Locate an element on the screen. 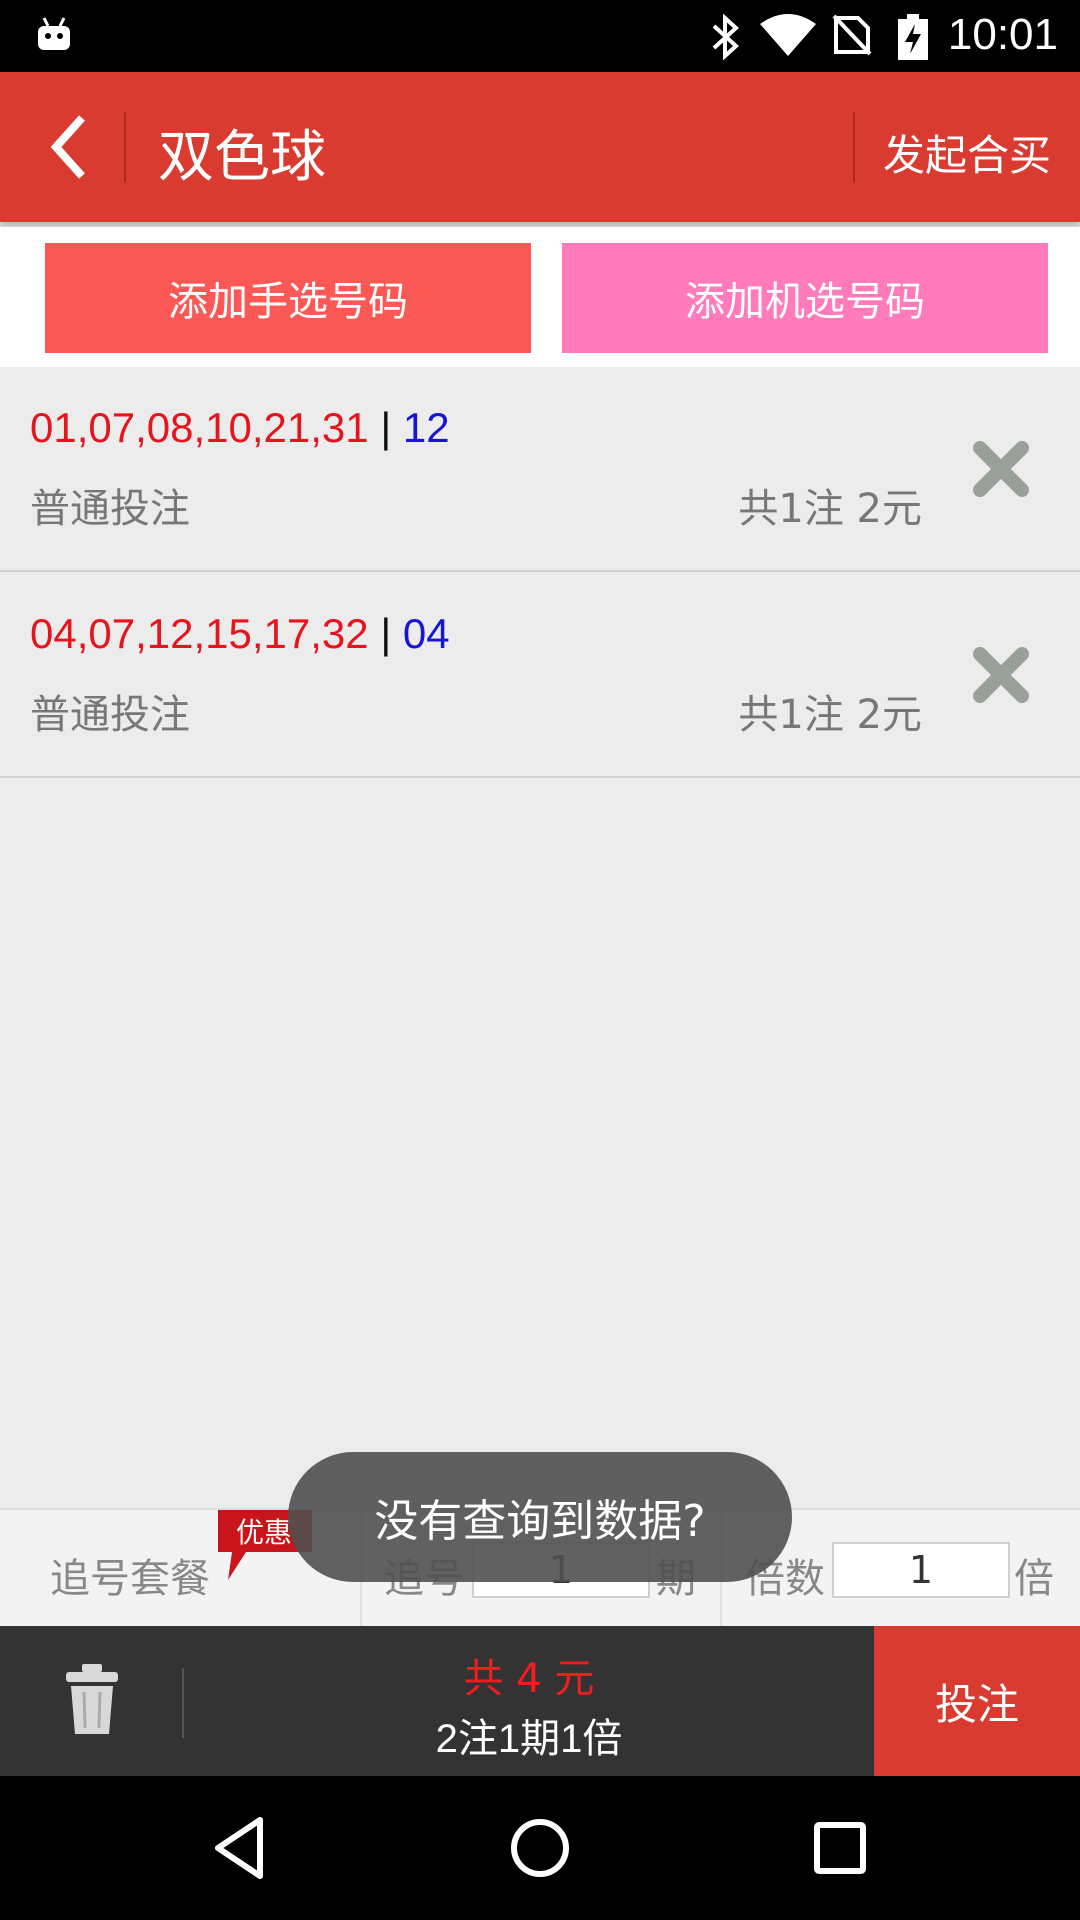 This screenshot has height=1920, width=1080. bet-detail: 2注1期1倍 is located at coordinates (529, 1739).